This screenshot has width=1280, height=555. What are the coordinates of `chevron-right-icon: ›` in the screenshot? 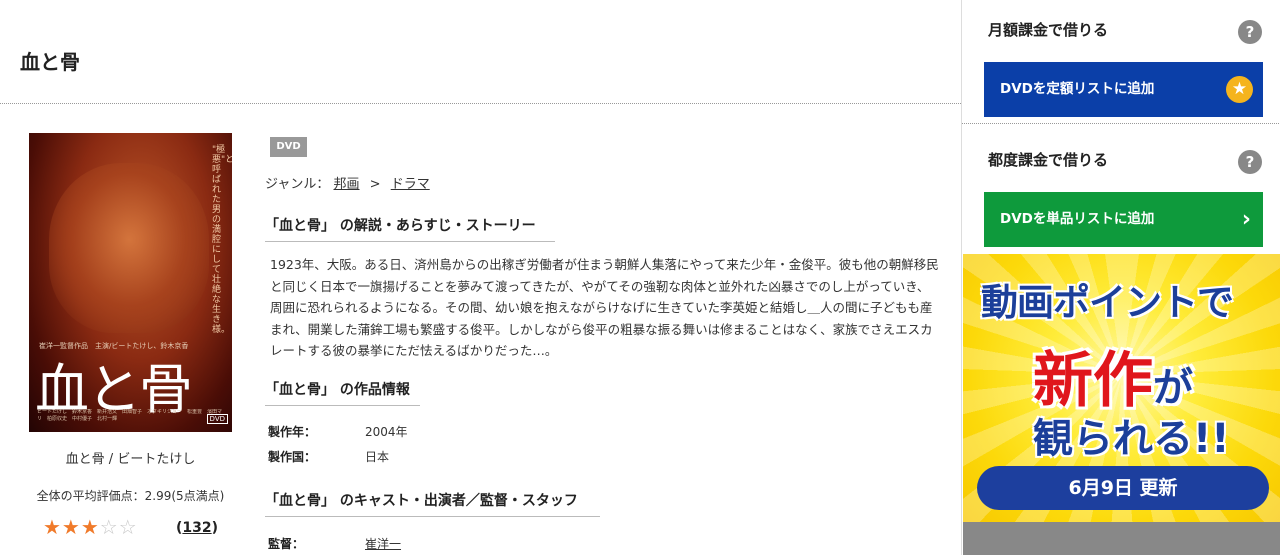 It's located at (1246, 219).